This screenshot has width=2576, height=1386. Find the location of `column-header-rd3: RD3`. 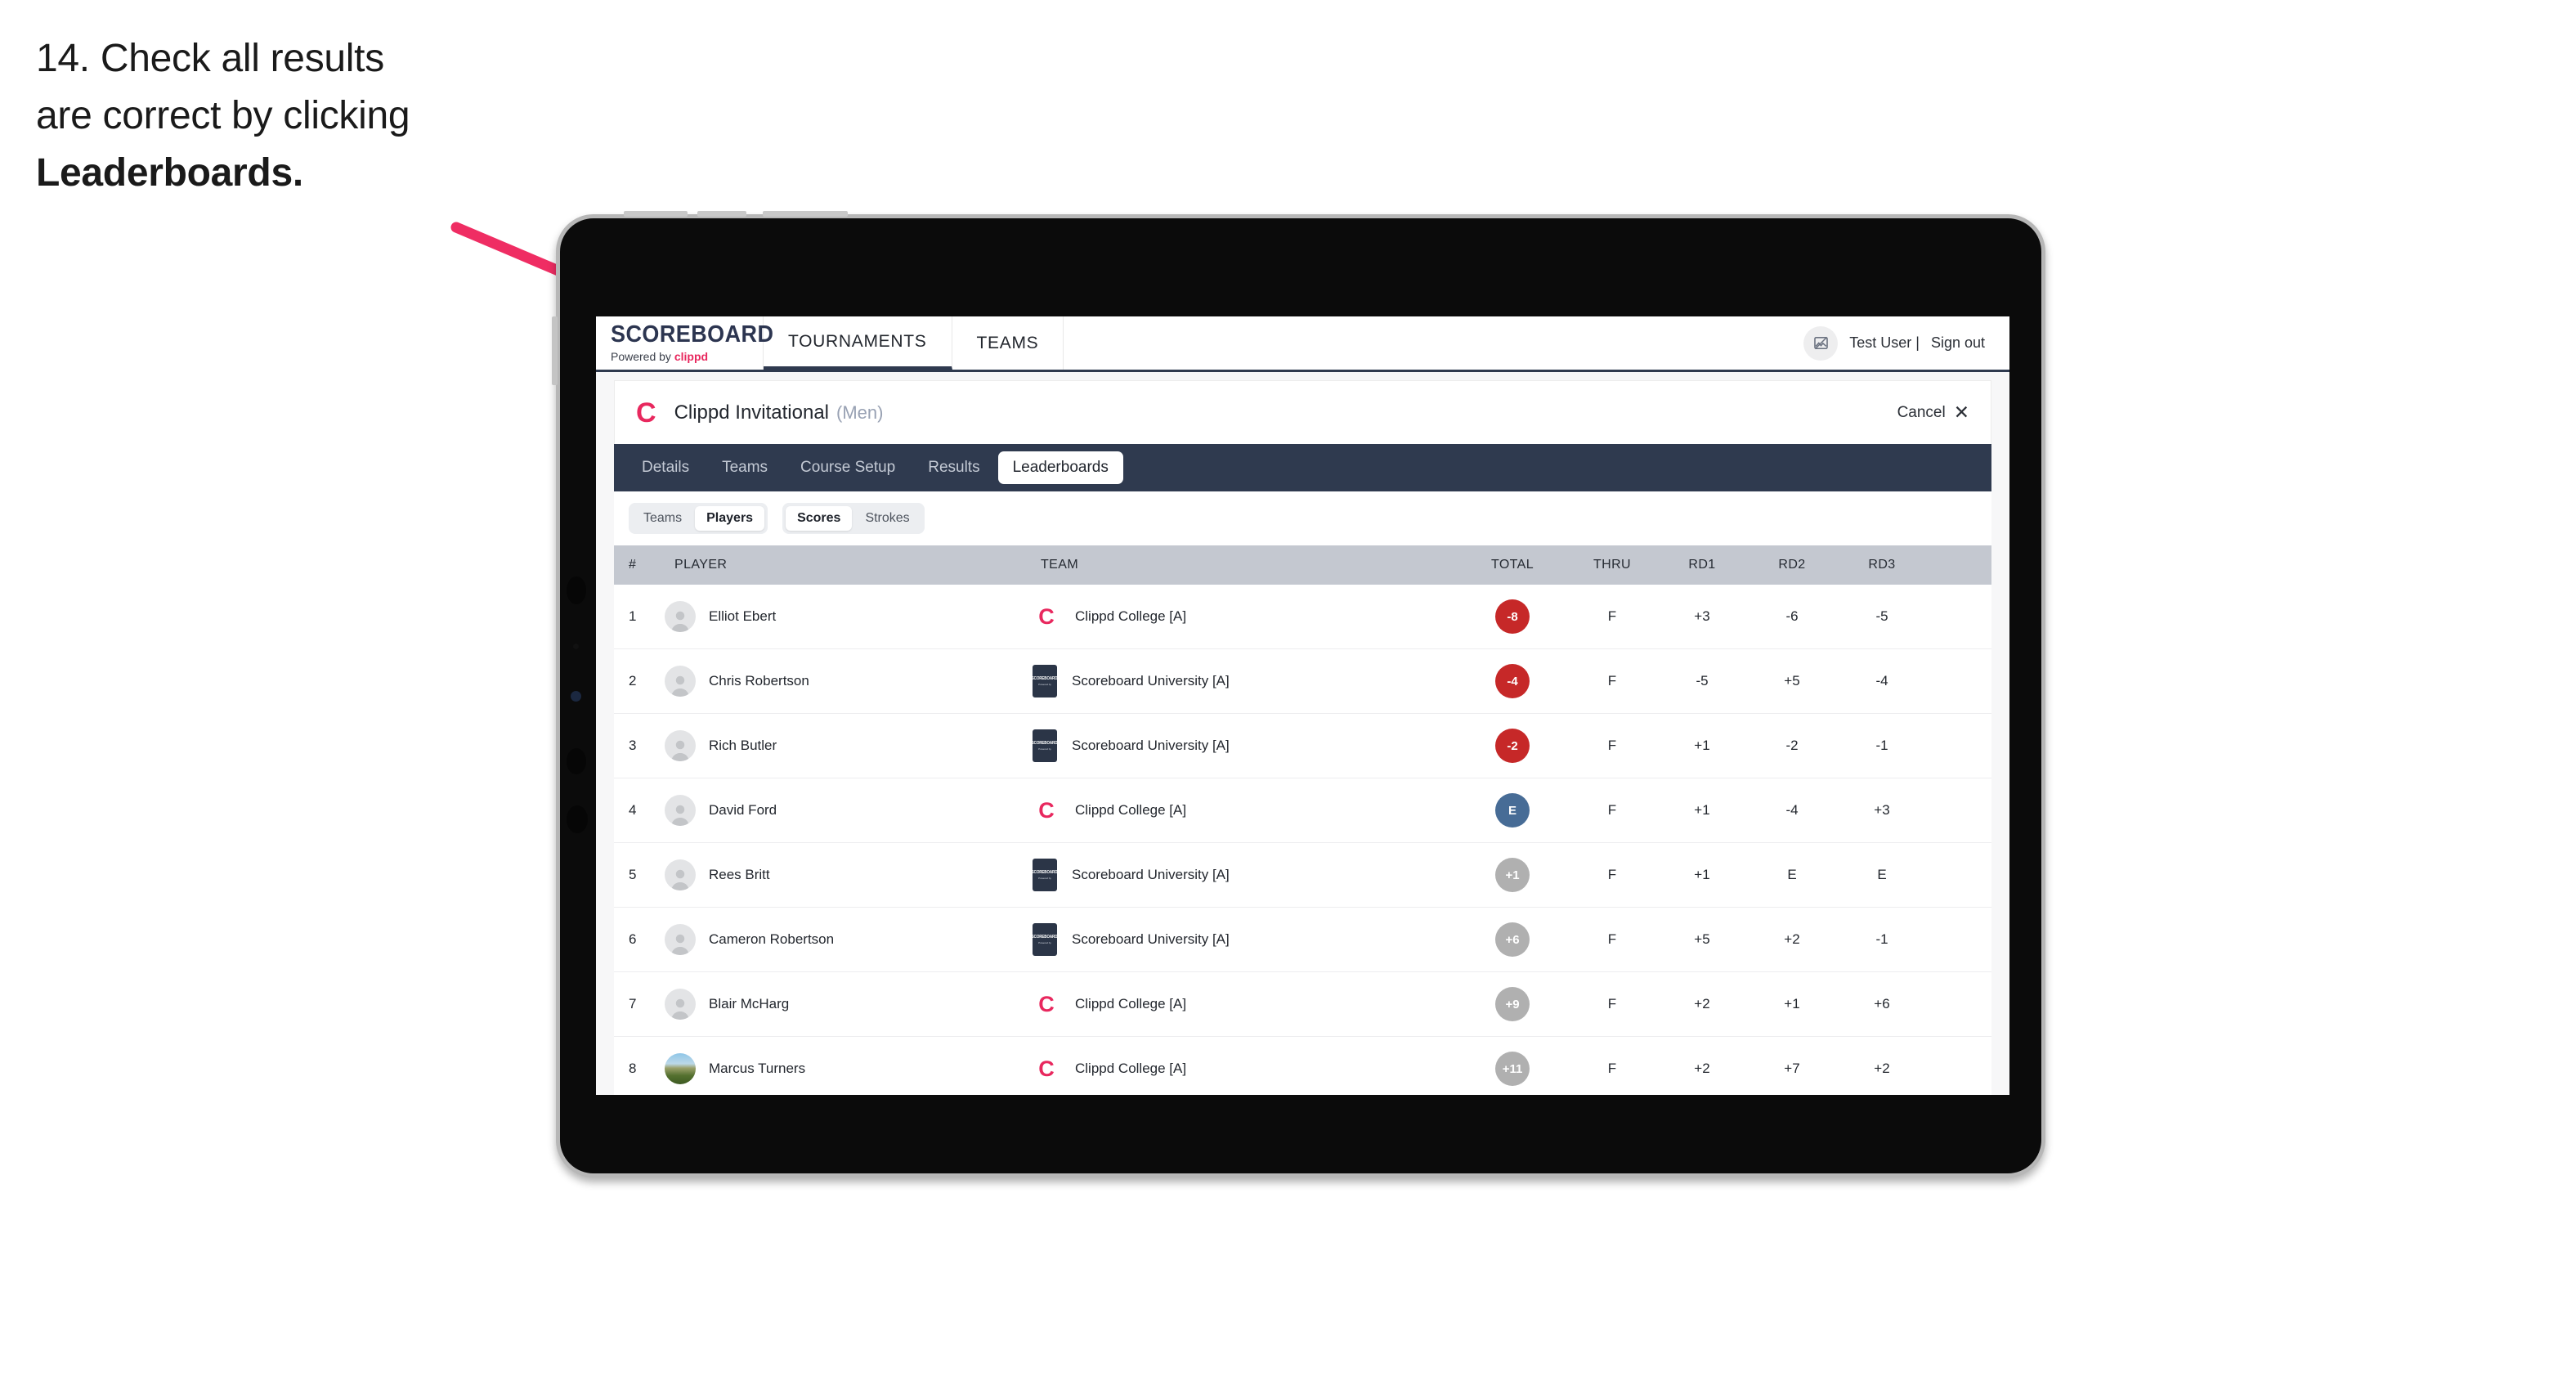

column-header-rd3: RD3 is located at coordinates (1882, 565).